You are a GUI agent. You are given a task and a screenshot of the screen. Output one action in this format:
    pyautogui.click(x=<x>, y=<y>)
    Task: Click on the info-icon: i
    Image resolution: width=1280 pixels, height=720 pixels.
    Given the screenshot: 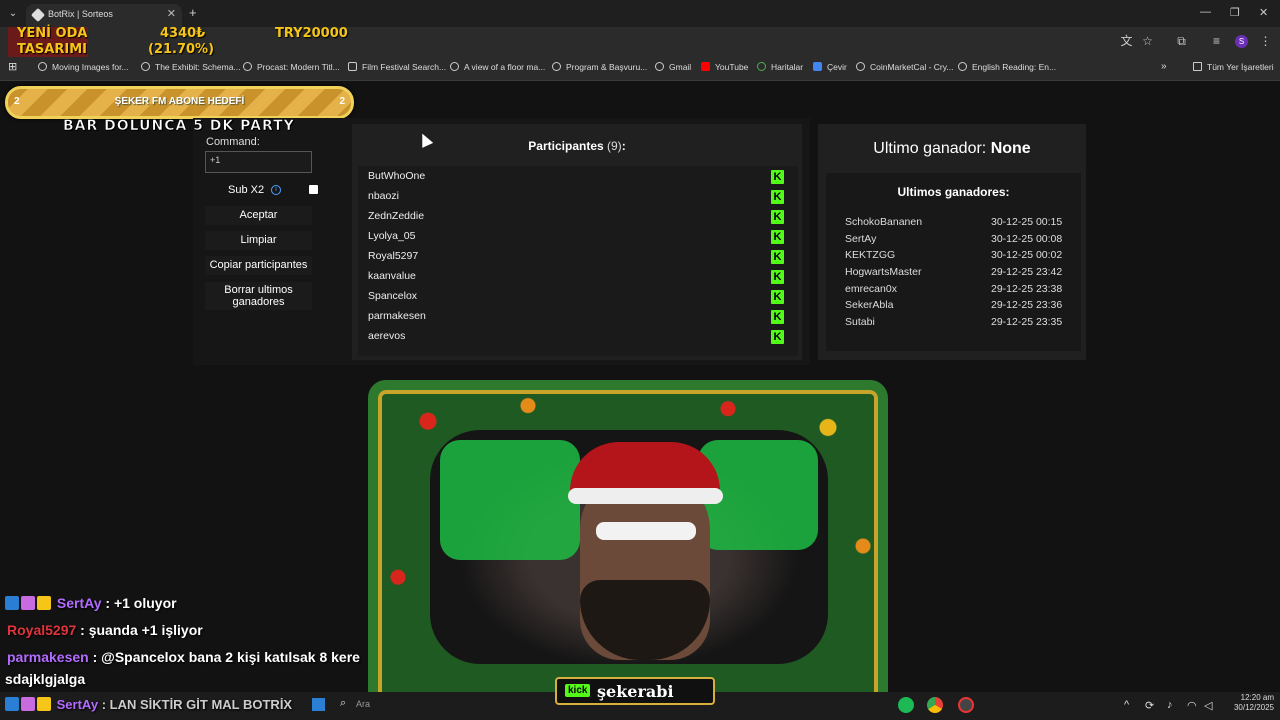 What is the action you would take?
    pyautogui.click(x=276, y=190)
    